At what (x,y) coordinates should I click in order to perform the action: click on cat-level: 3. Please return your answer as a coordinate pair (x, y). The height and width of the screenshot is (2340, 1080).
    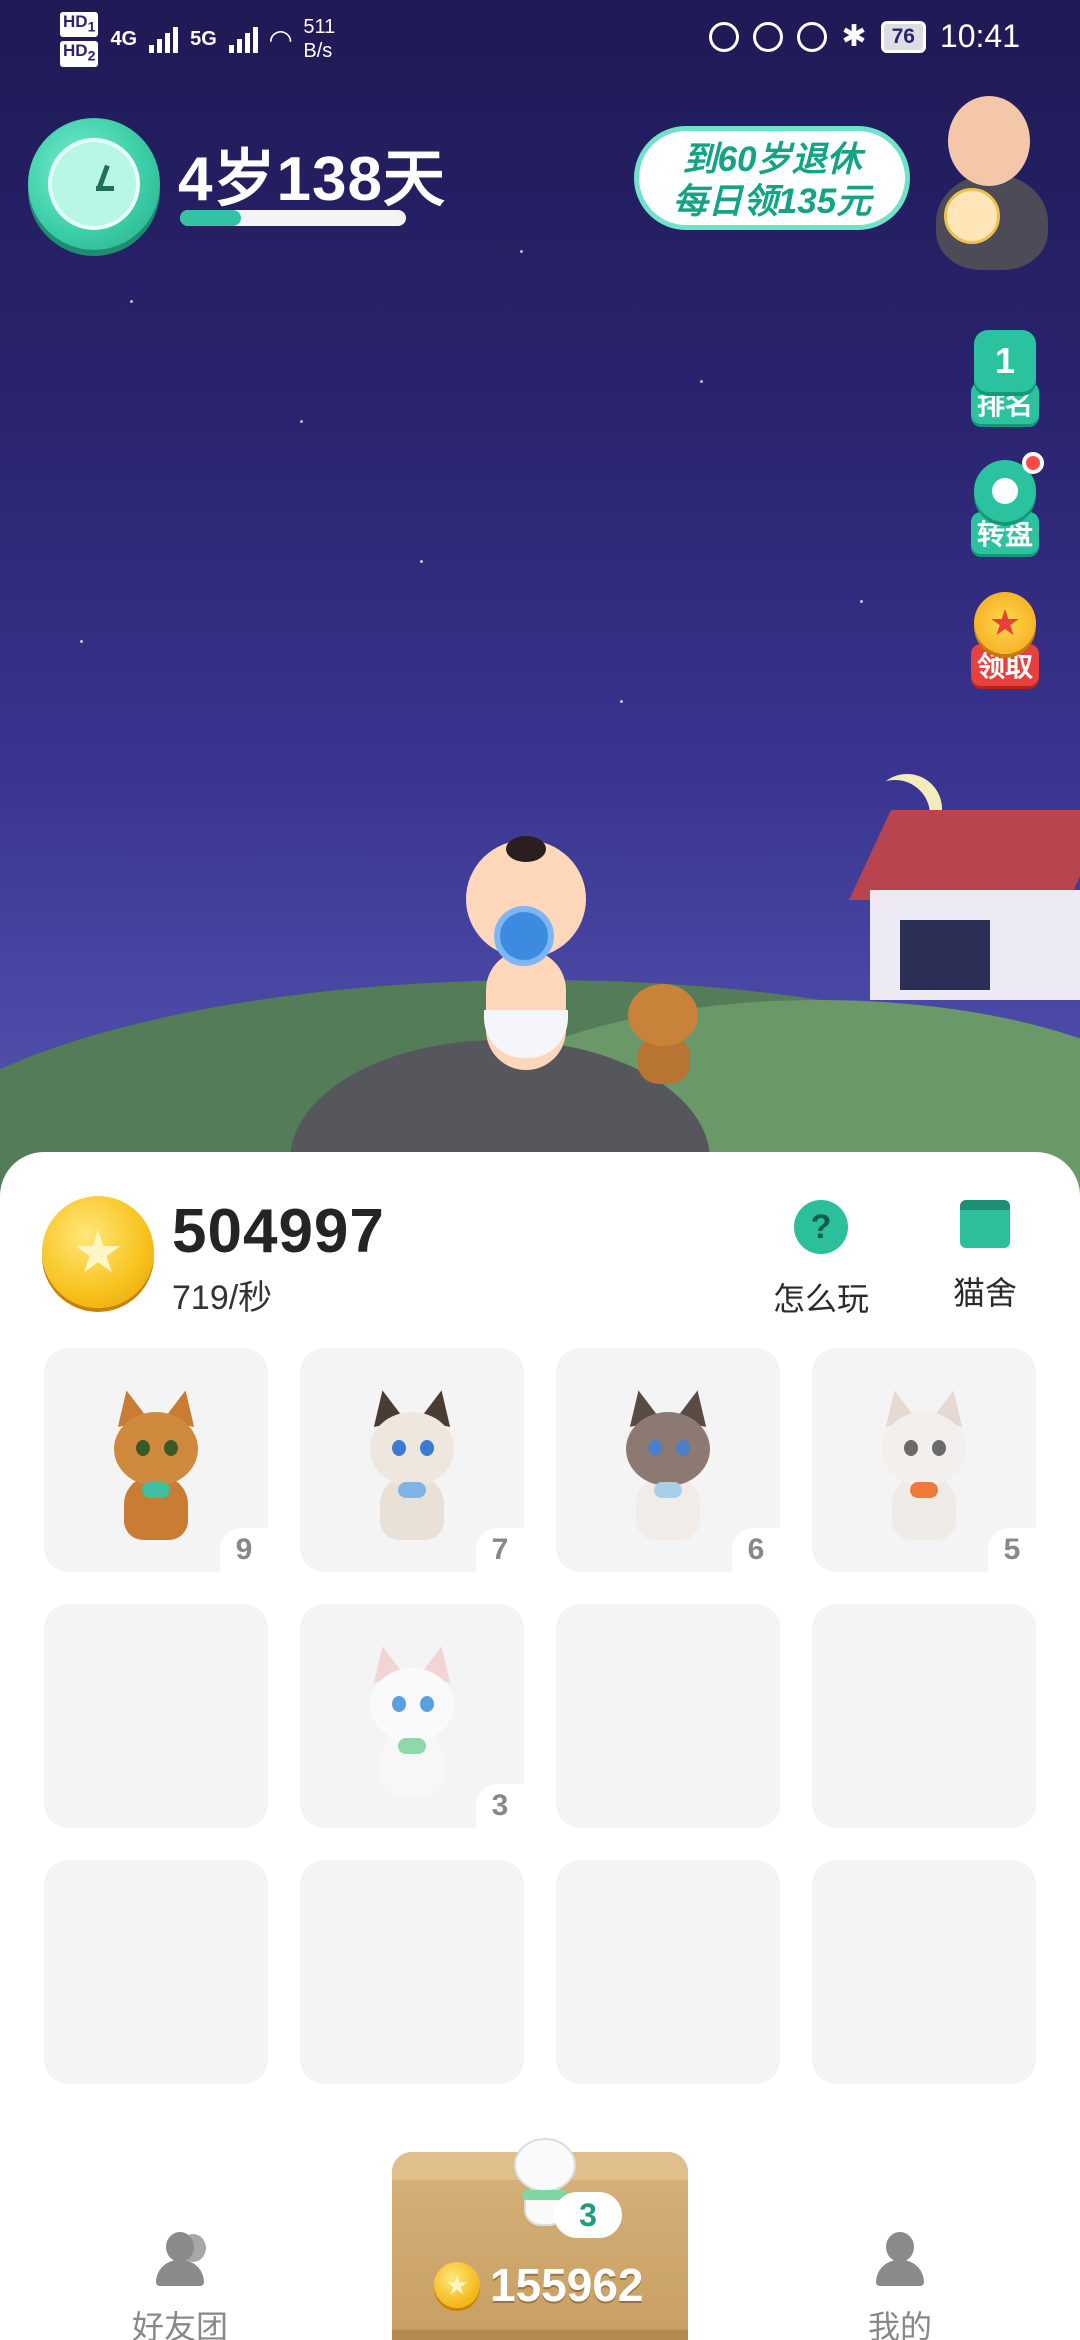
    Looking at the image, I should click on (500, 1806).